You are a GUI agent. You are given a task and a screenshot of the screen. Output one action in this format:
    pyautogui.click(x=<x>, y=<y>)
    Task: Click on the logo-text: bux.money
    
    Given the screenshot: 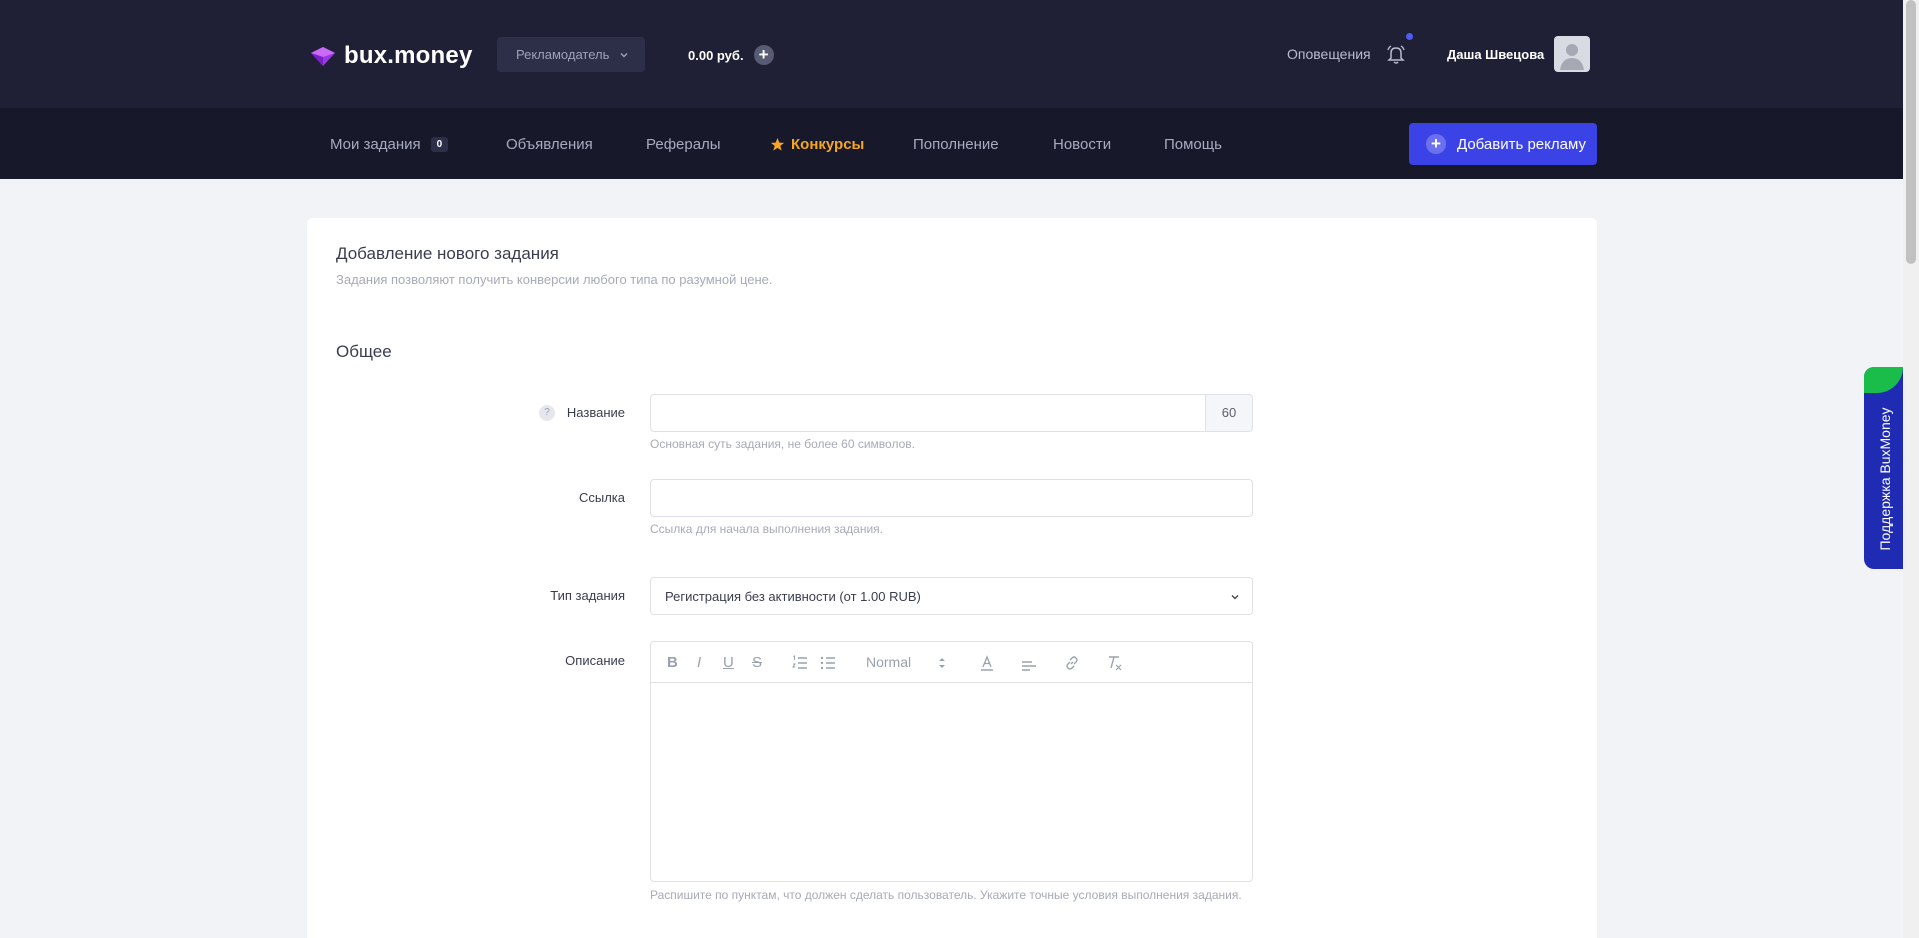 What is the action you would take?
    pyautogui.click(x=408, y=55)
    